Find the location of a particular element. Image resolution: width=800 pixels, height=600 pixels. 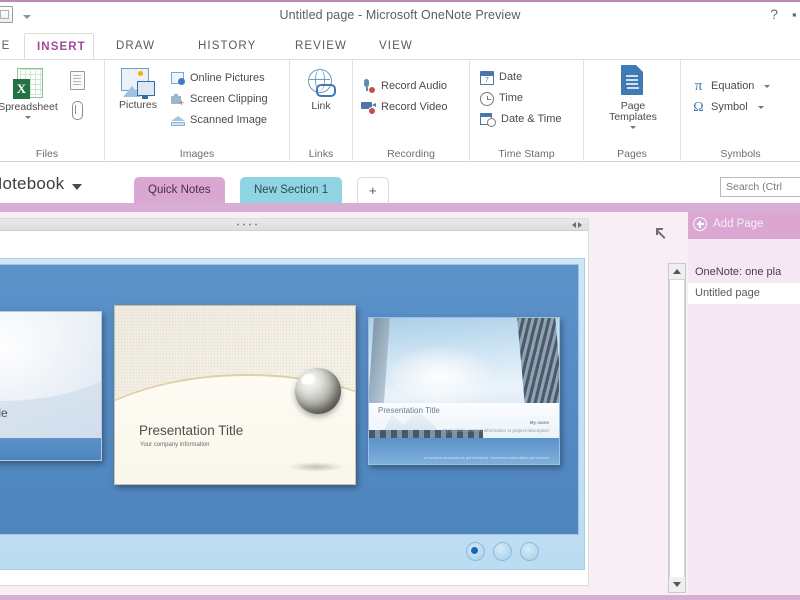

tab-file: E is located at coordinates (10, 46).